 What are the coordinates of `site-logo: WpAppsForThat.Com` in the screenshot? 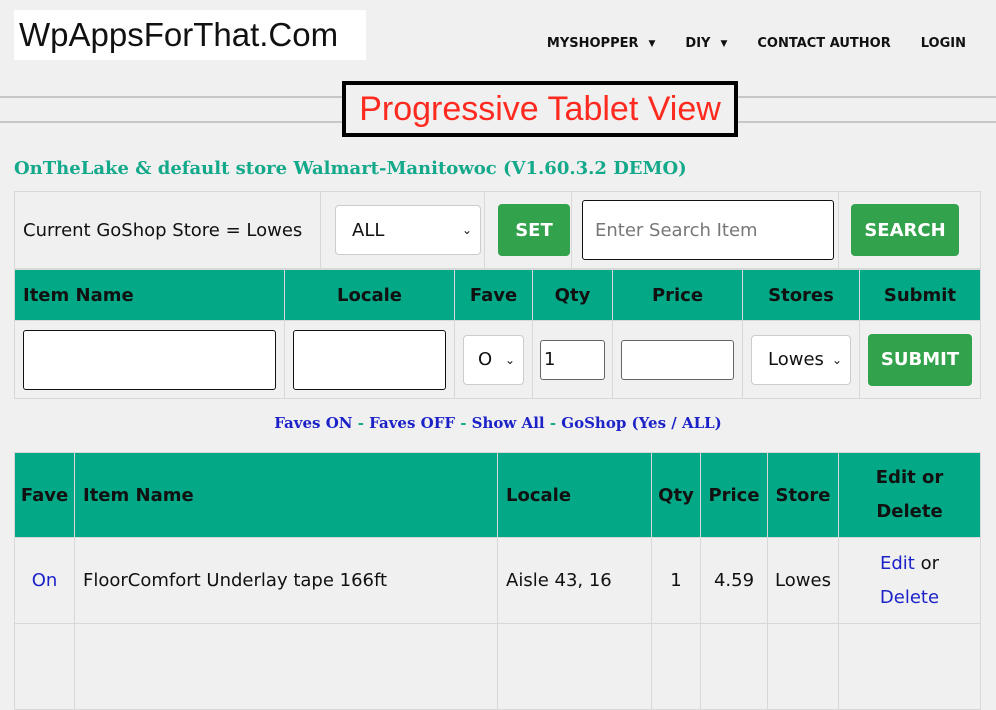 It's located at (190, 35).